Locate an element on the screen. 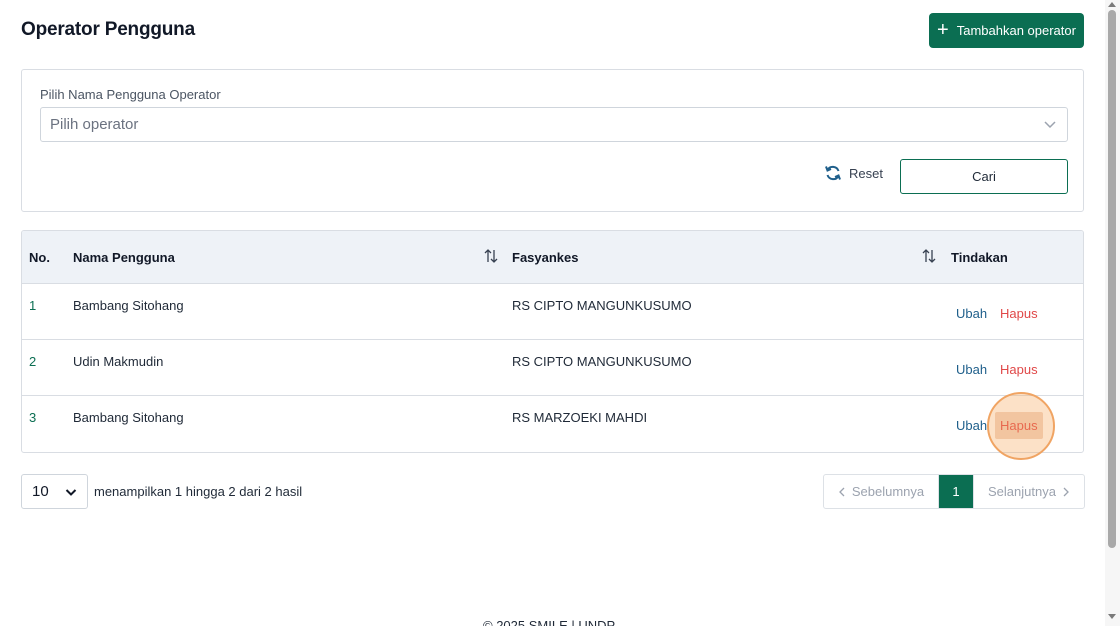 Image resolution: width=1120 pixels, height=626 pixels. sort-facility-icon is located at coordinates (929, 256).